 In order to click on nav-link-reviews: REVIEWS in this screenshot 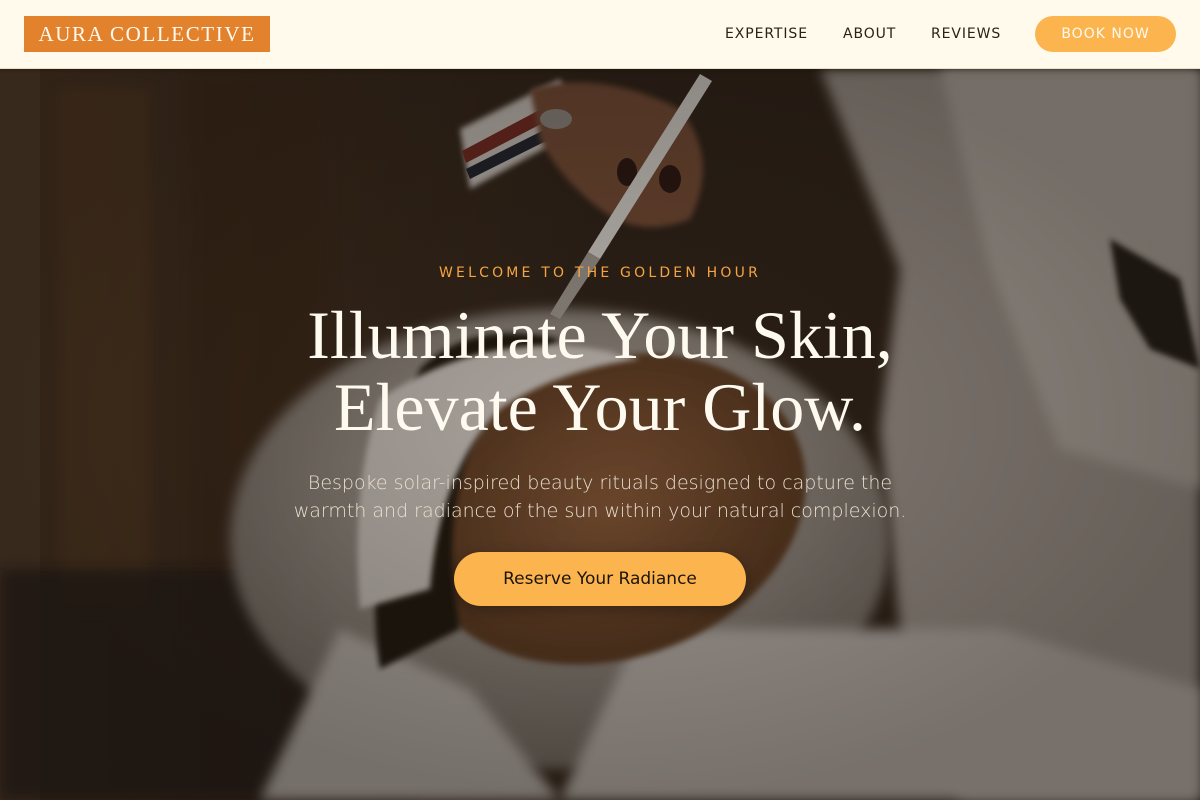, I will do `click(966, 34)`.